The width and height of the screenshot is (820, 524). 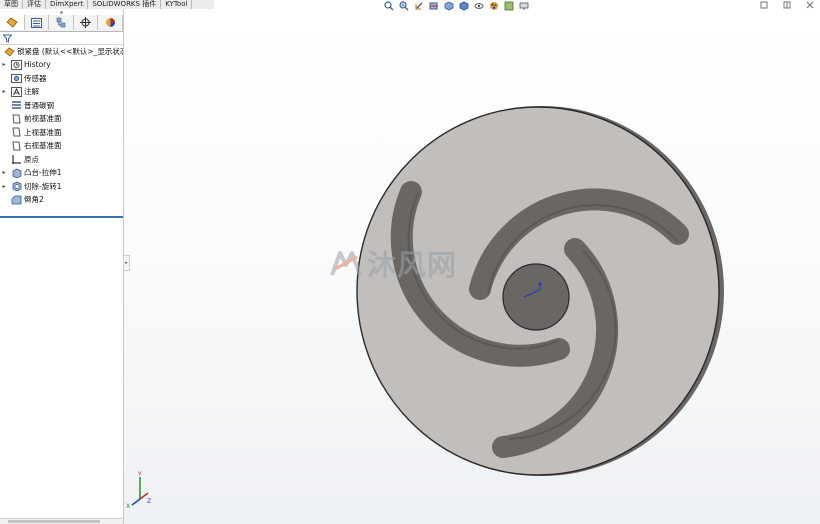 What do you see at coordinates (809, 4) in the screenshot?
I see `close-icon` at bounding box center [809, 4].